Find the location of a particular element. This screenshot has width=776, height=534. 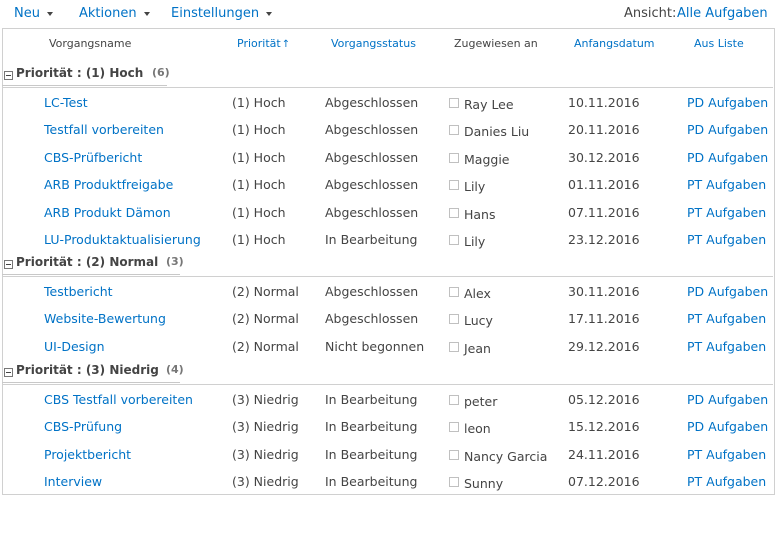

group-underline is located at coordinates (91, 274).